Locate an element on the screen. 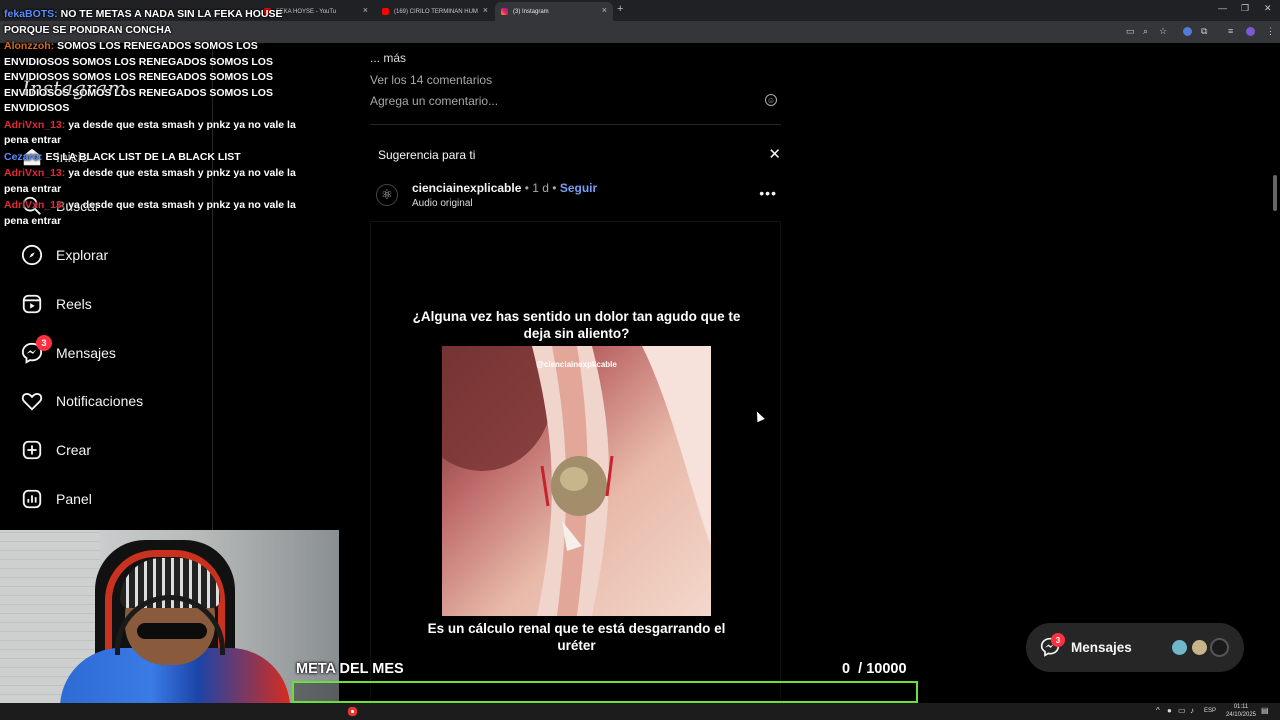 This screenshot has width=1280, height=720. reels-icon is located at coordinates (32, 304).